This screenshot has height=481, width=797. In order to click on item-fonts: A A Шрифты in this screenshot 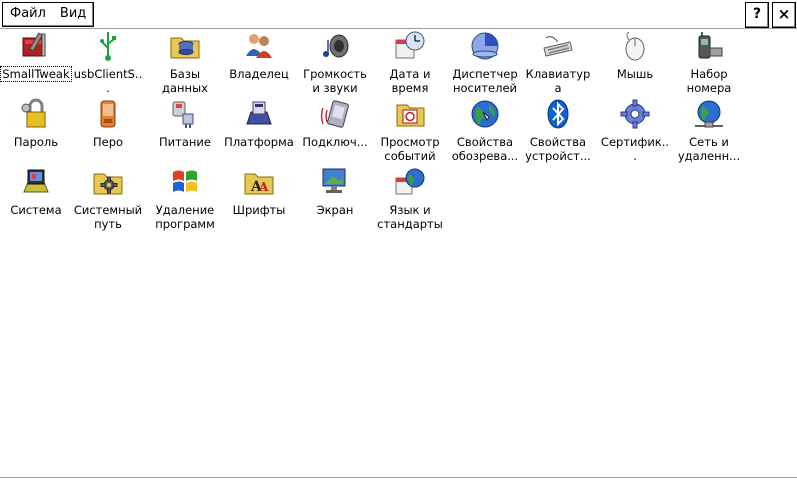, I will do `click(259, 191)`.